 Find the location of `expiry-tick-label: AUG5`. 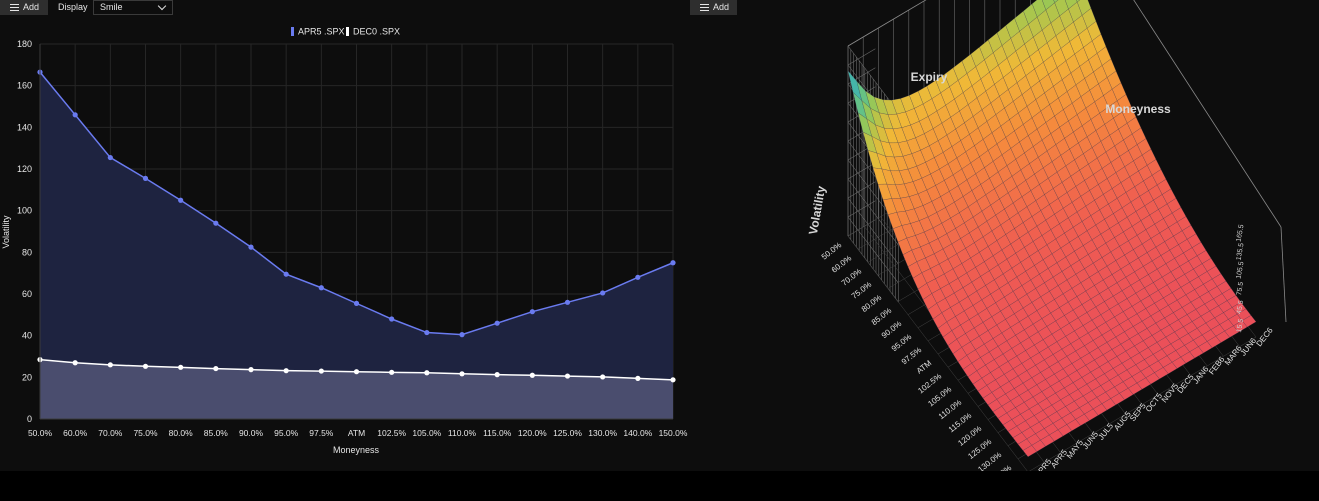

expiry-tick-label: AUG5 is located at coordinates (1122, 420).